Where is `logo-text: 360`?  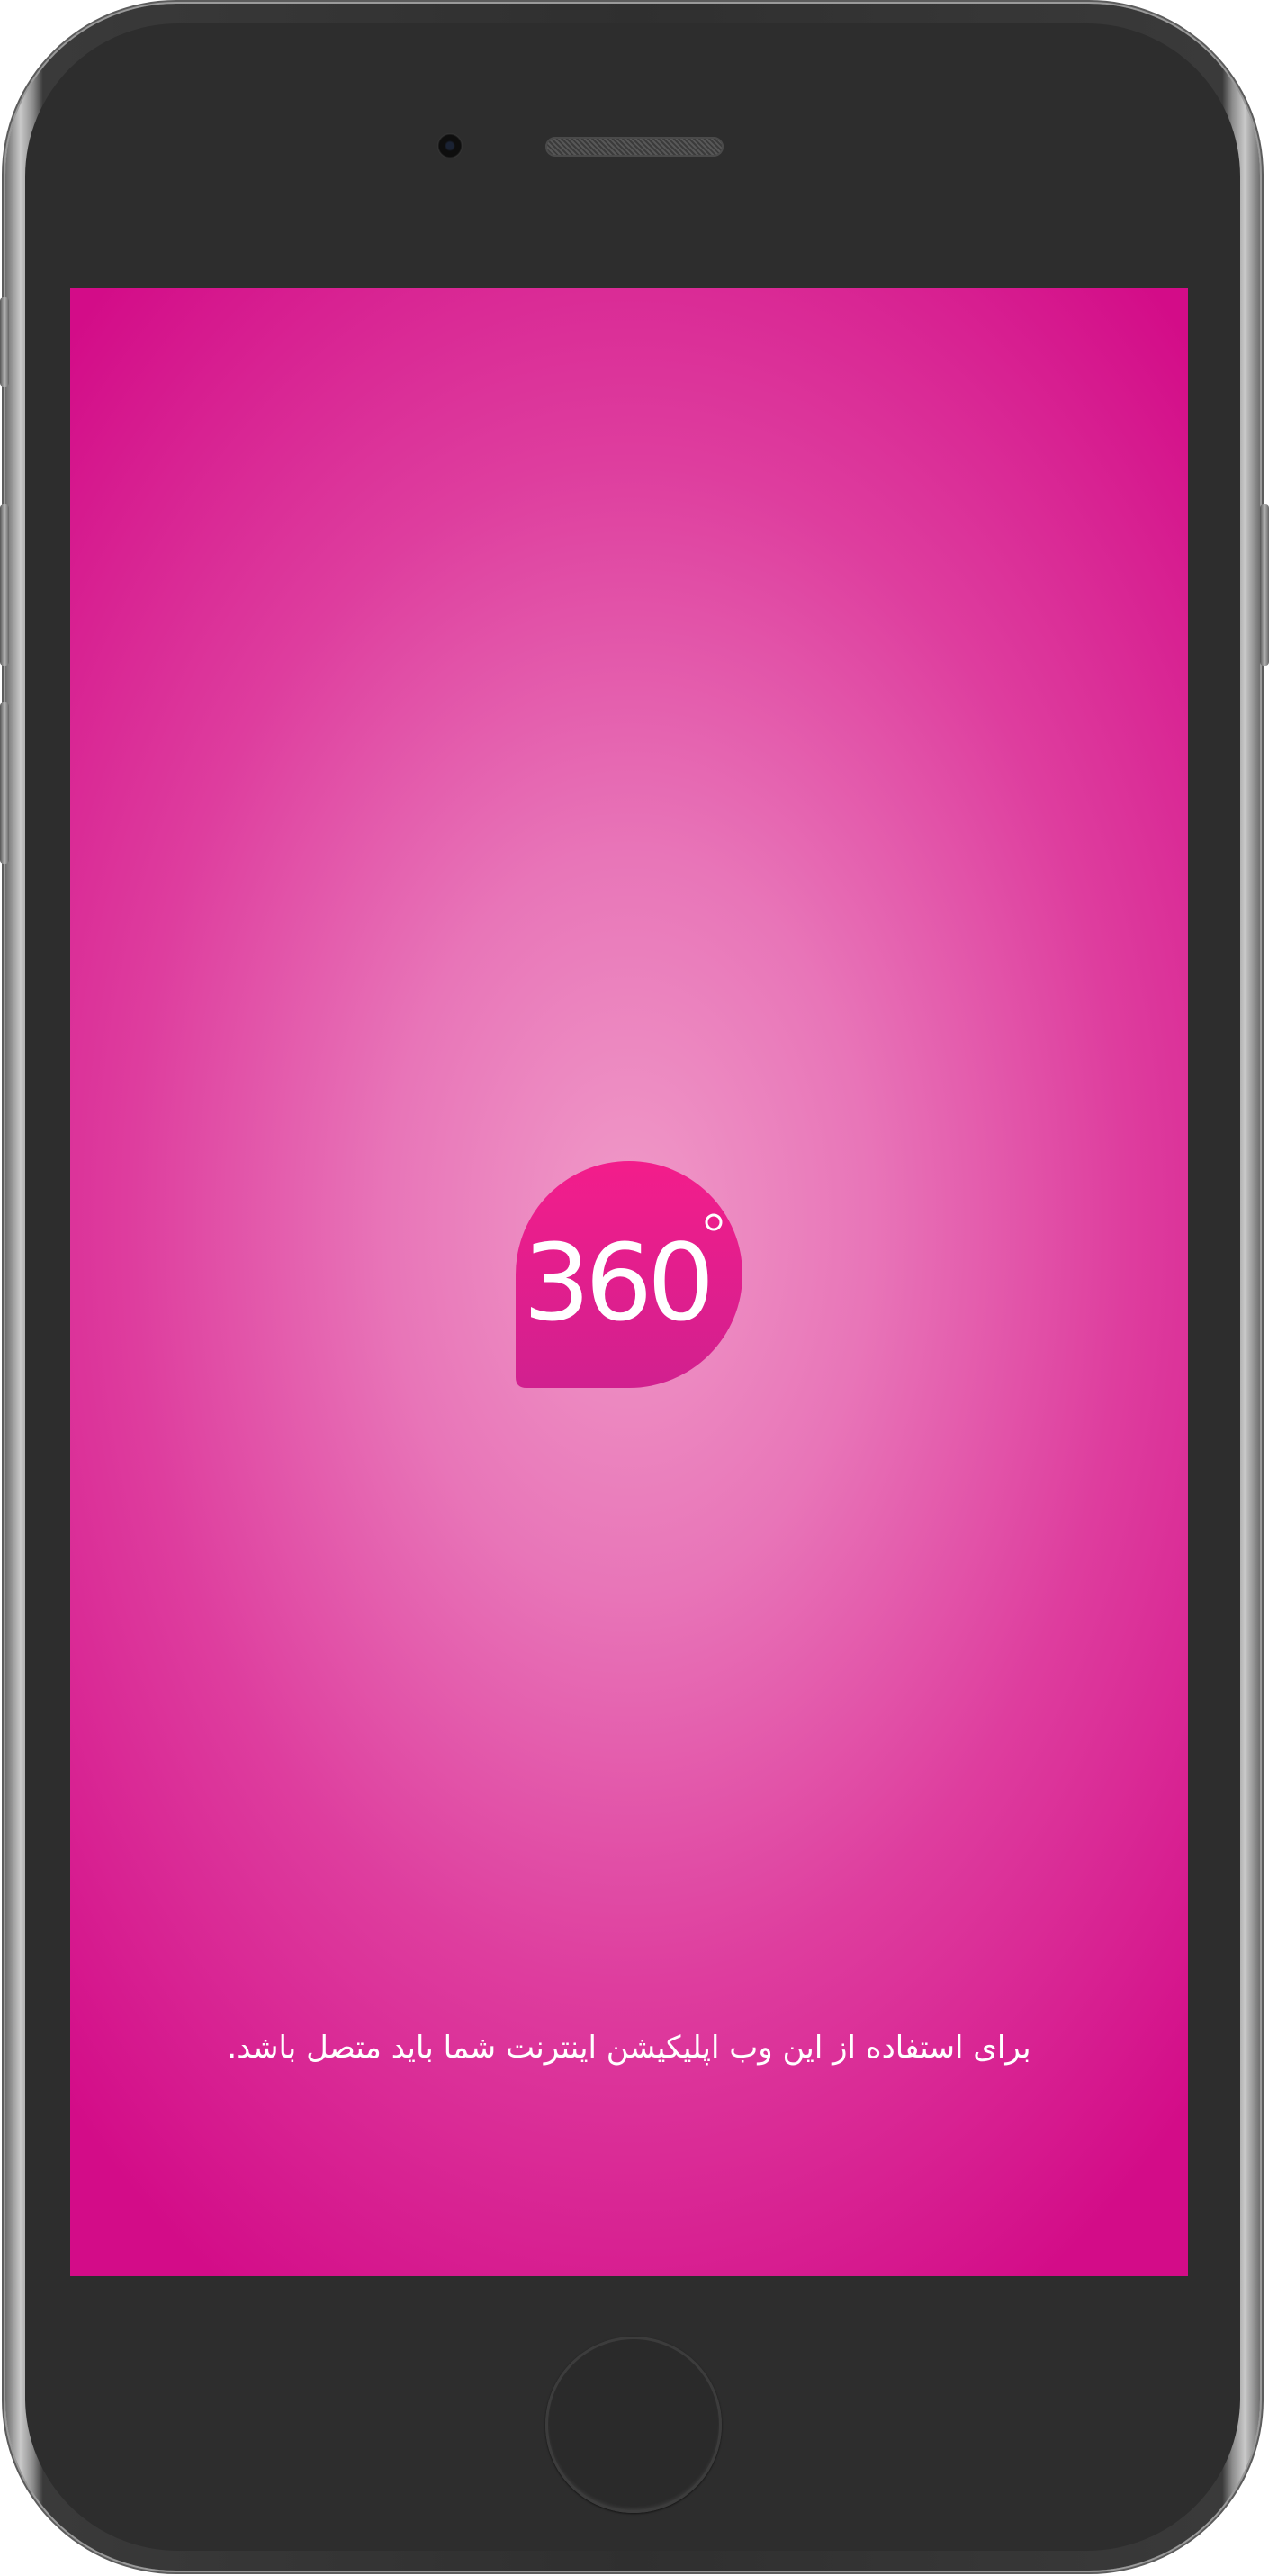
logo-text: 360 is located at coordinates (616, 1282).